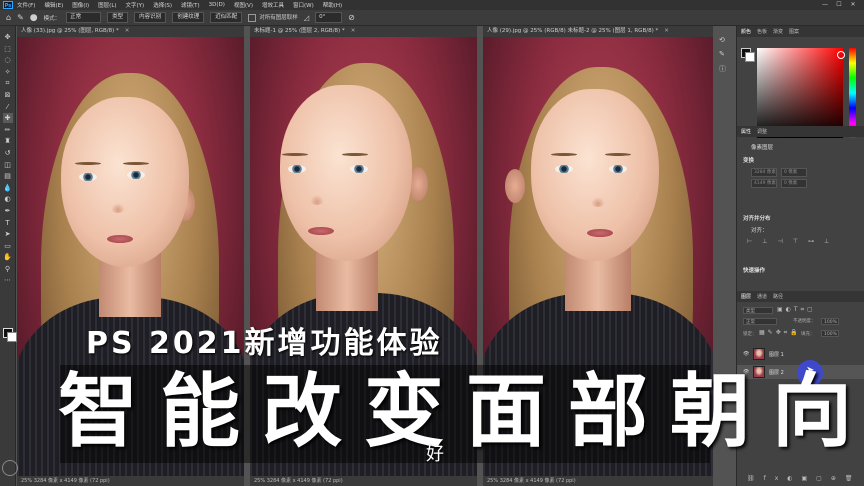 This screenshot has height=486, width=864. What do you see at coordinates (778, 296) in the screenshot?
I see `tab-paths: 路径` at bounding box center [778, 296].